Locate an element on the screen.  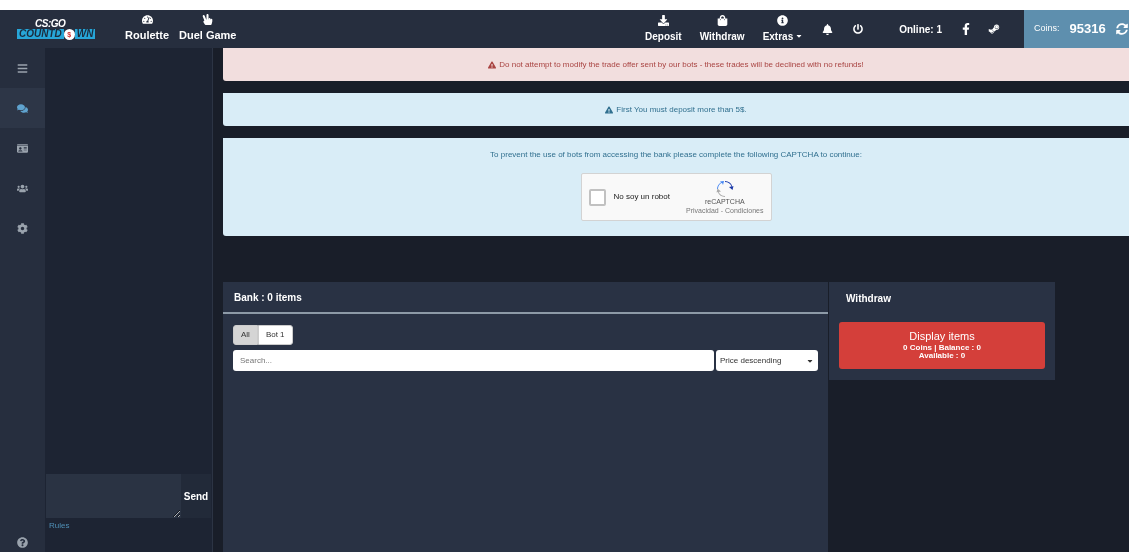
settings-icon is located at coordinates (22, 228).